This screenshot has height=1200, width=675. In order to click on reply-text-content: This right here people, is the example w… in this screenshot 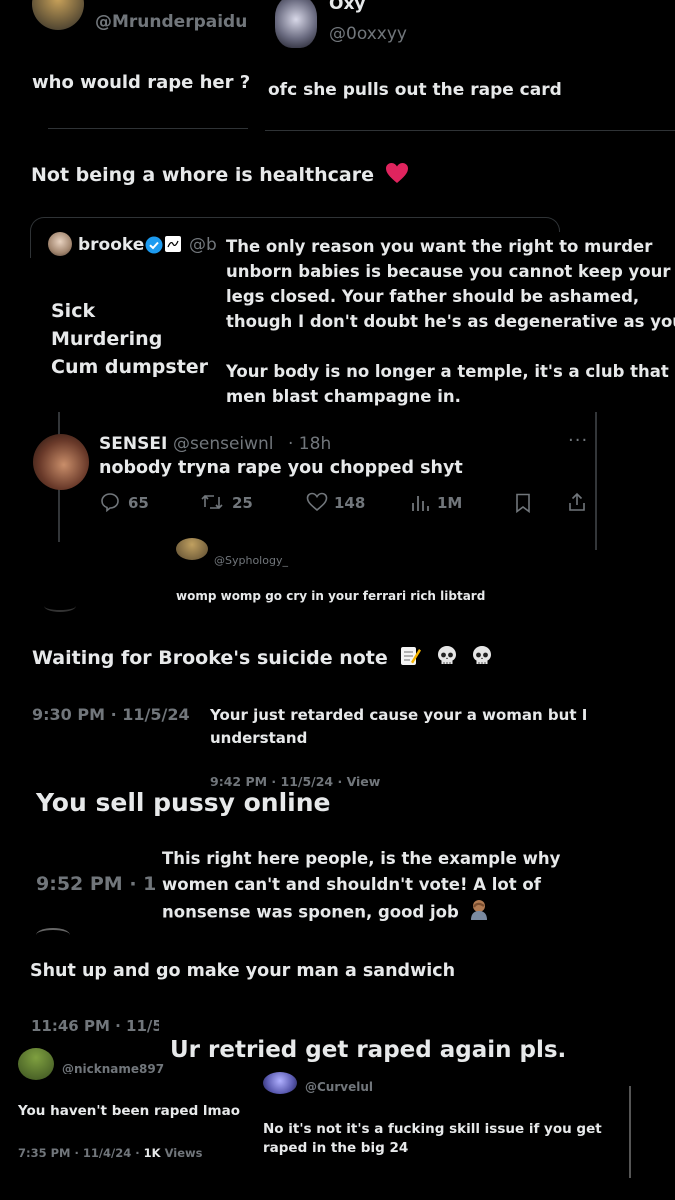, I will do `click(361, 885)`.